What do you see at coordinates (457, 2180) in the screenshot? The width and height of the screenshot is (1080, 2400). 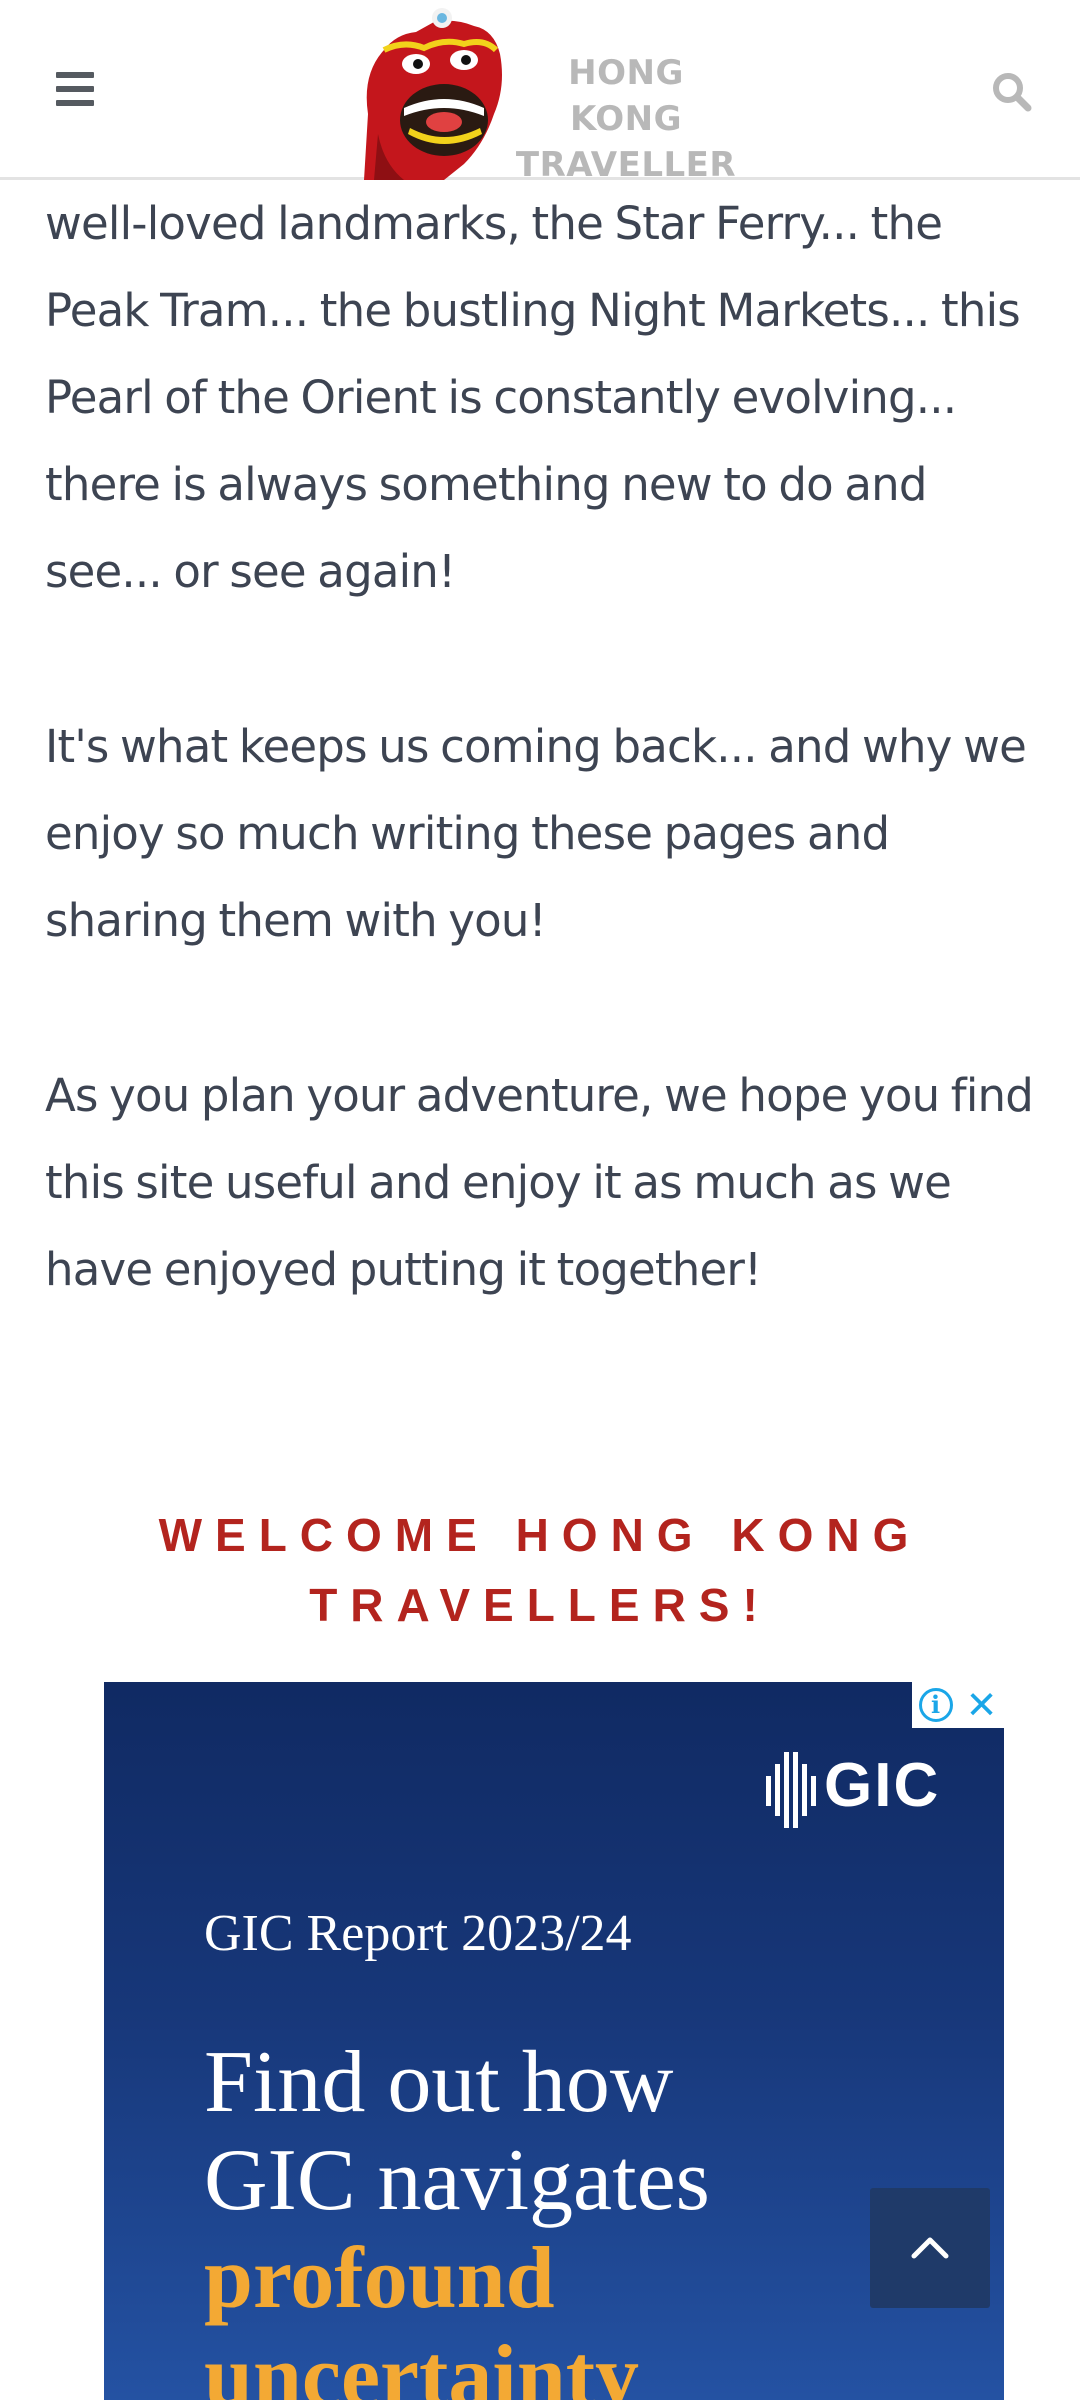 I see `ad-headline-line: GIC navigates` at bounding box center [457, 2180].